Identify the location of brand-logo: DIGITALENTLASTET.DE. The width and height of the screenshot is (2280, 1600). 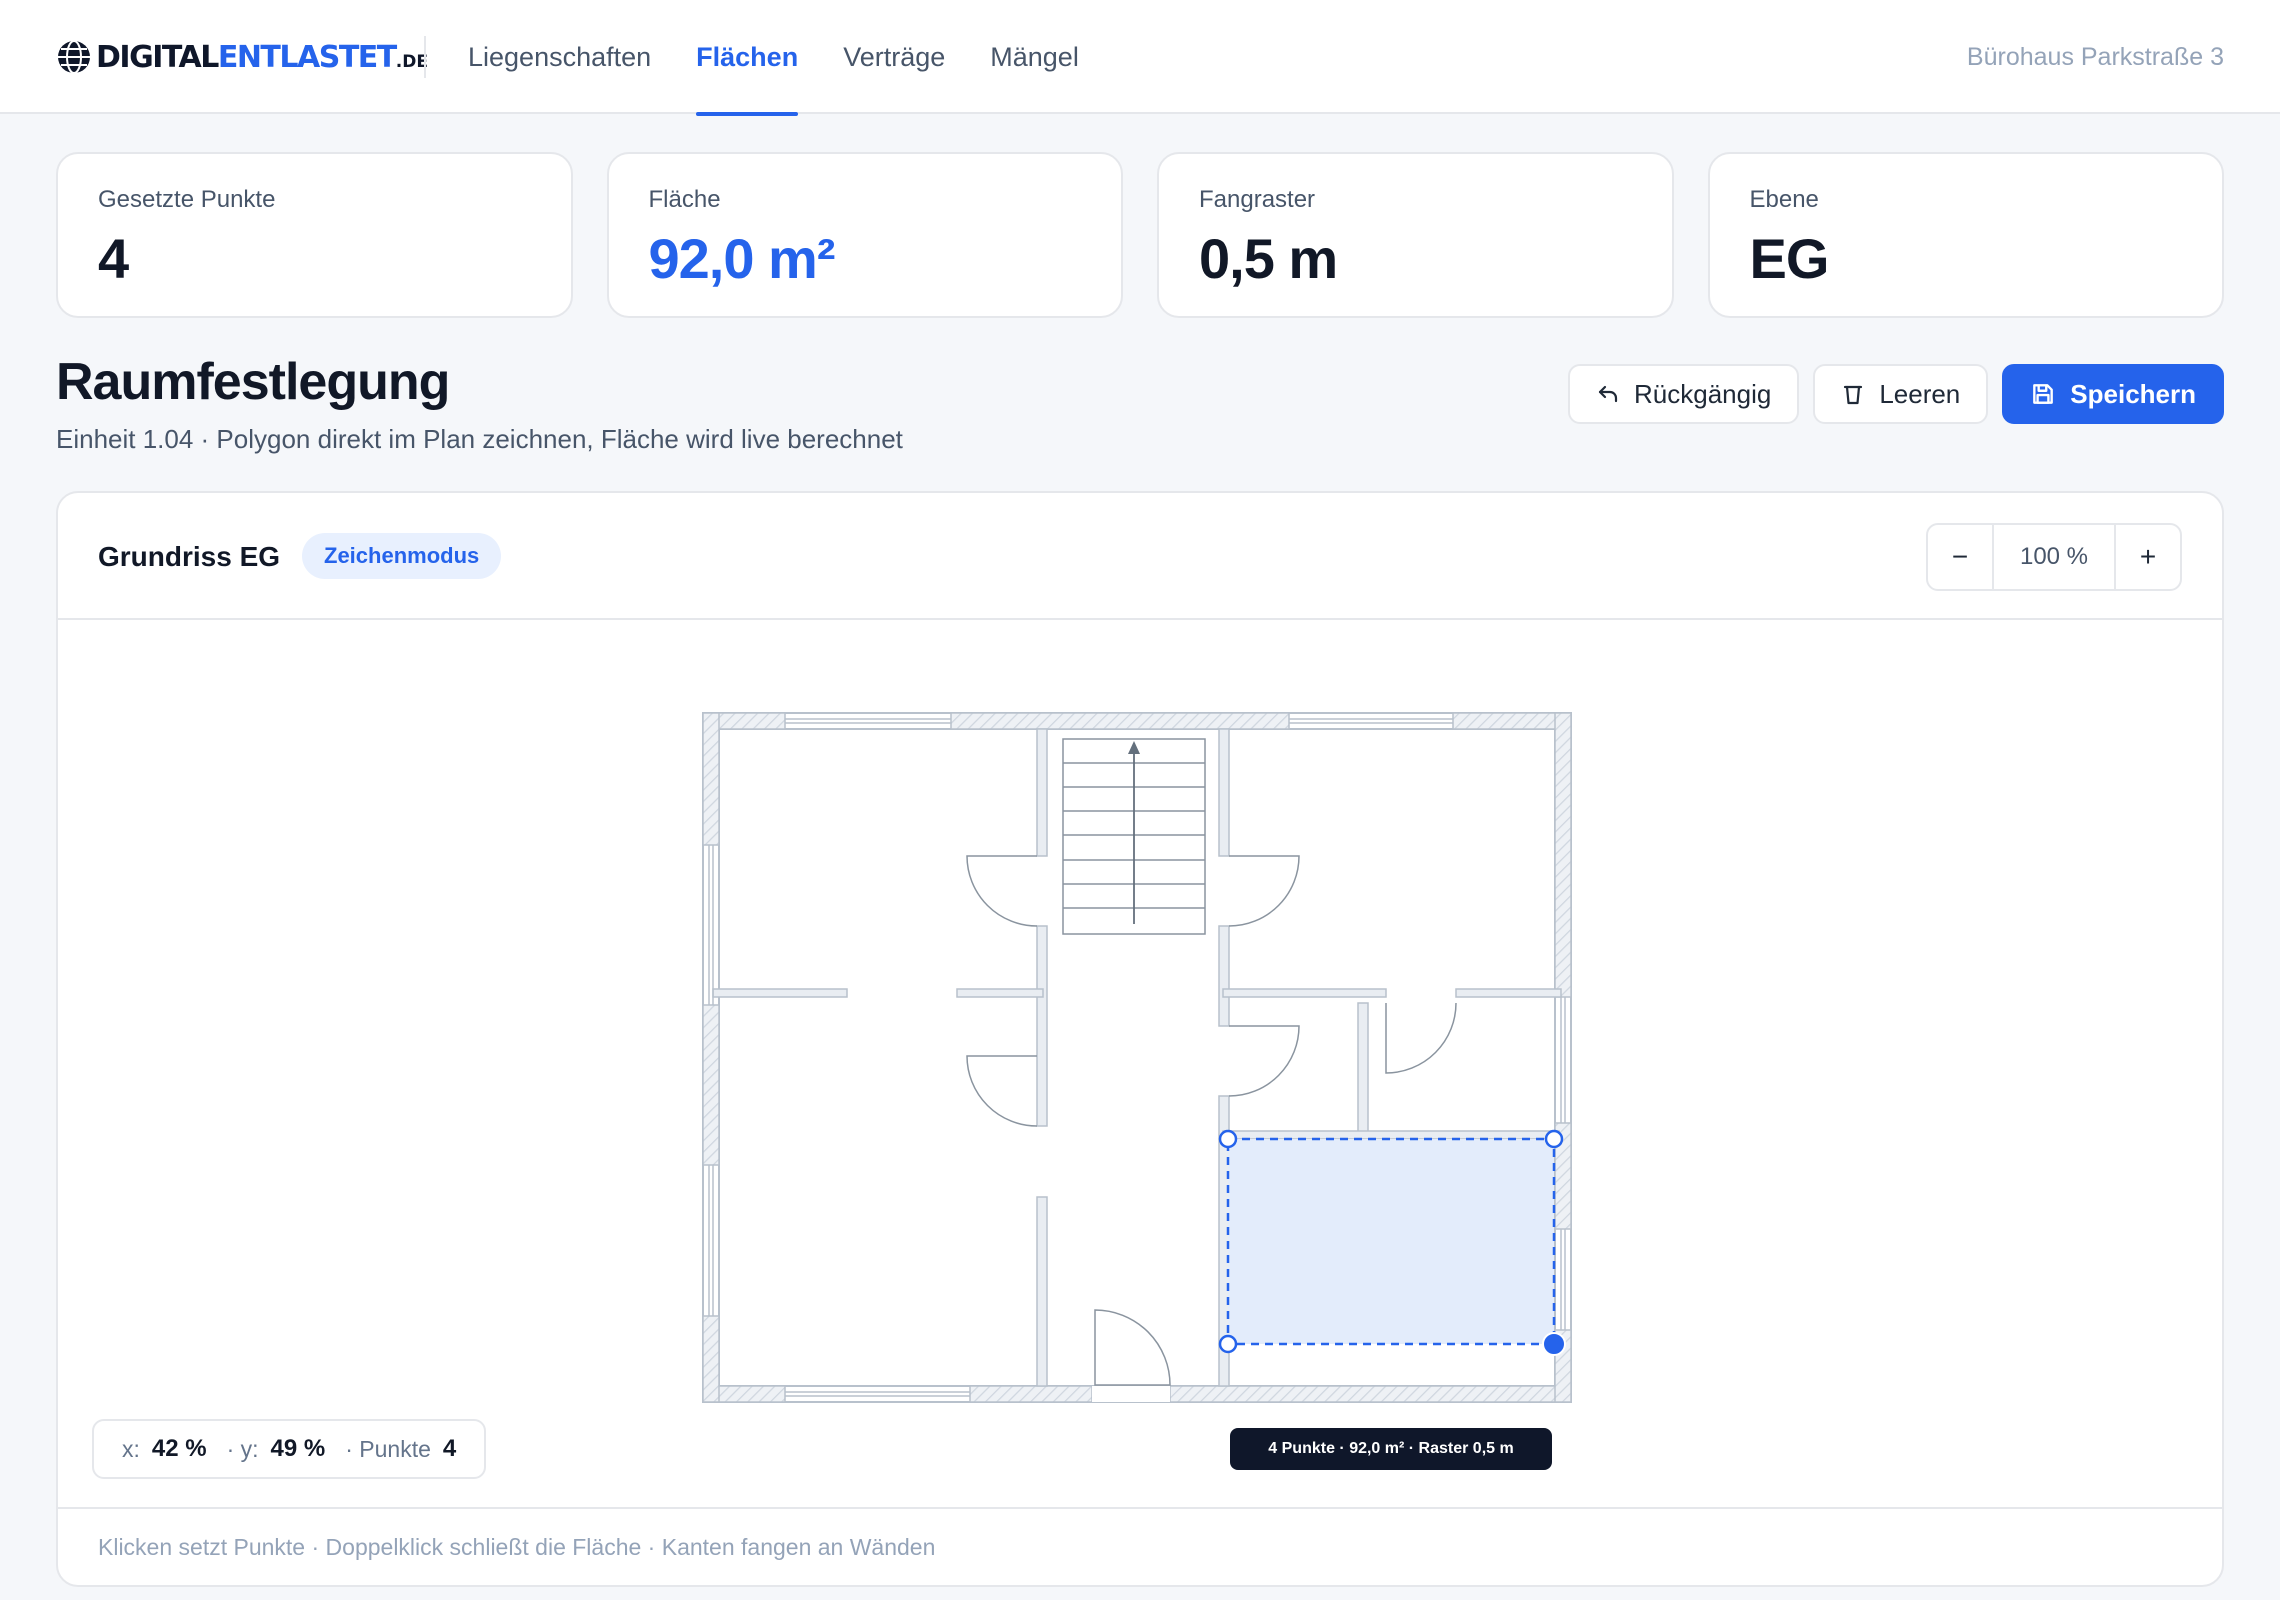
(242, 57).